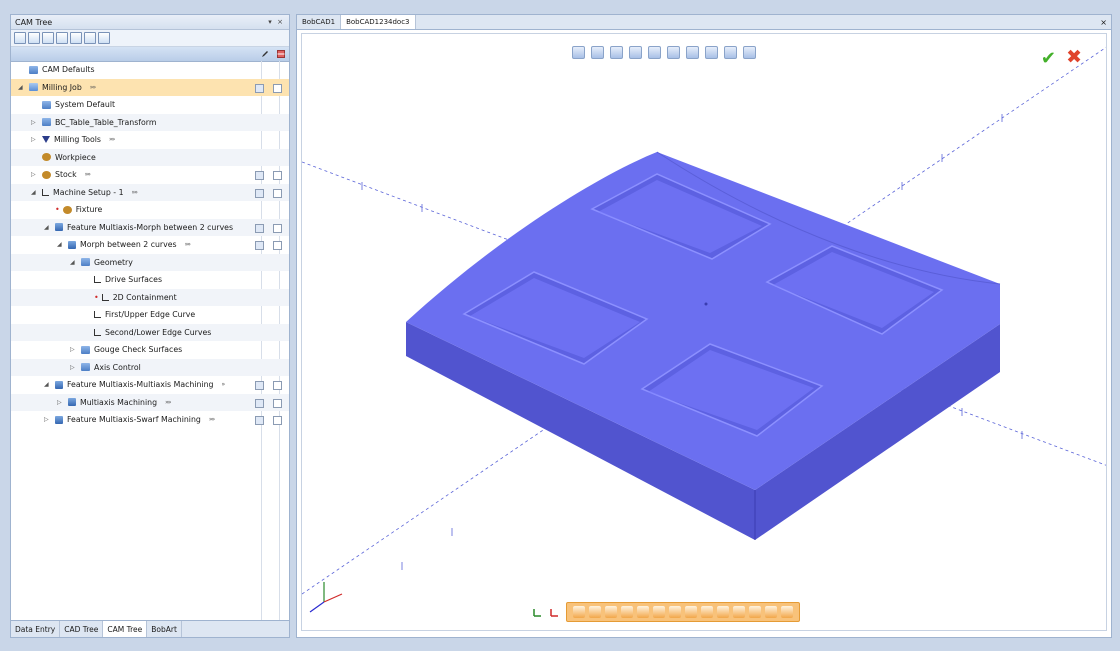 The width and height of the screenshot is (1120, 651). What do you see at coordinates (150, 105) in the screenshot?
I see `tree-item-system-default: System Default` at bounding box center [150, 105].